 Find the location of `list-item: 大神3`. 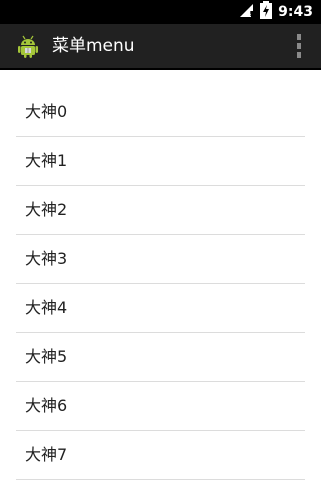

list-item: 大神3 is located at coordinates (160, 259).